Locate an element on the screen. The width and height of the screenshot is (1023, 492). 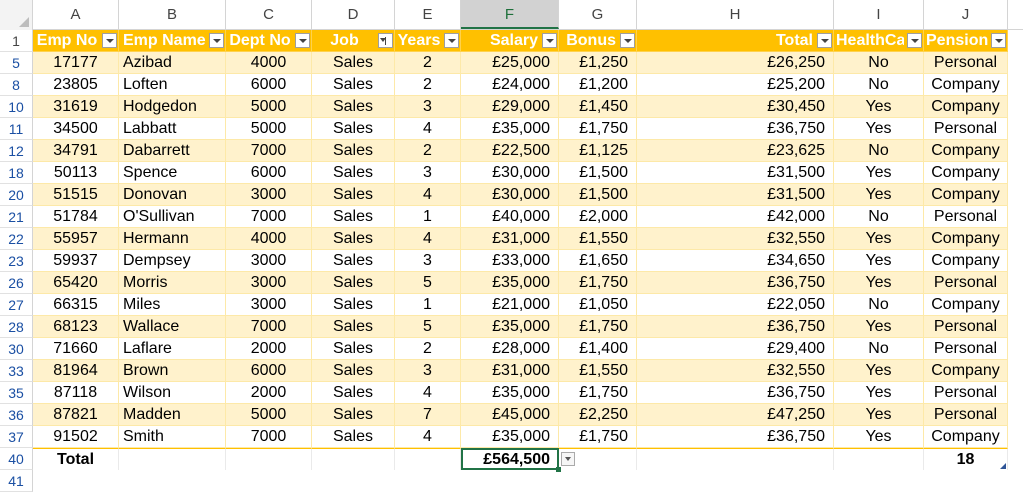
header-cell-job: Job is located at coordinates (353, 41).